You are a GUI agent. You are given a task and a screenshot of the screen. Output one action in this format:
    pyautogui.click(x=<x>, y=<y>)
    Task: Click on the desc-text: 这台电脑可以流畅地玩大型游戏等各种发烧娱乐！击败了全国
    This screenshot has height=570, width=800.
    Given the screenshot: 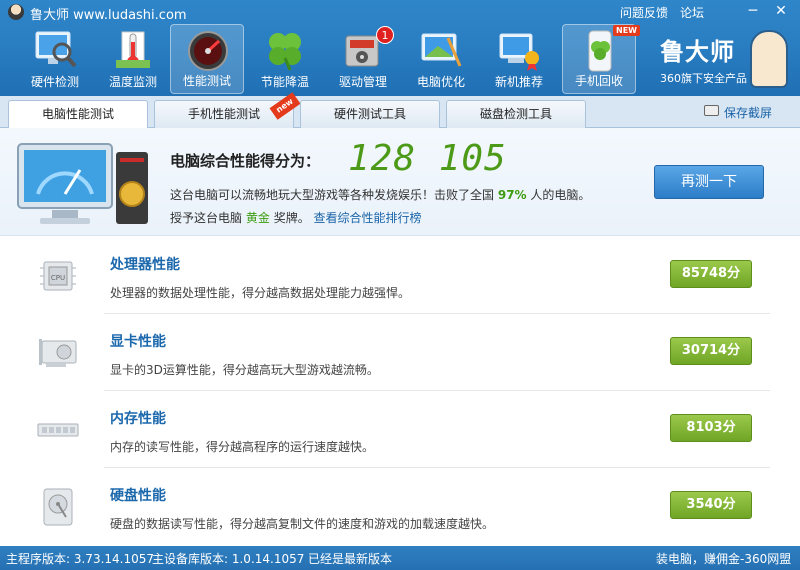 What is the action you would take?
    pyautogui.click(x=332, y=195)
    